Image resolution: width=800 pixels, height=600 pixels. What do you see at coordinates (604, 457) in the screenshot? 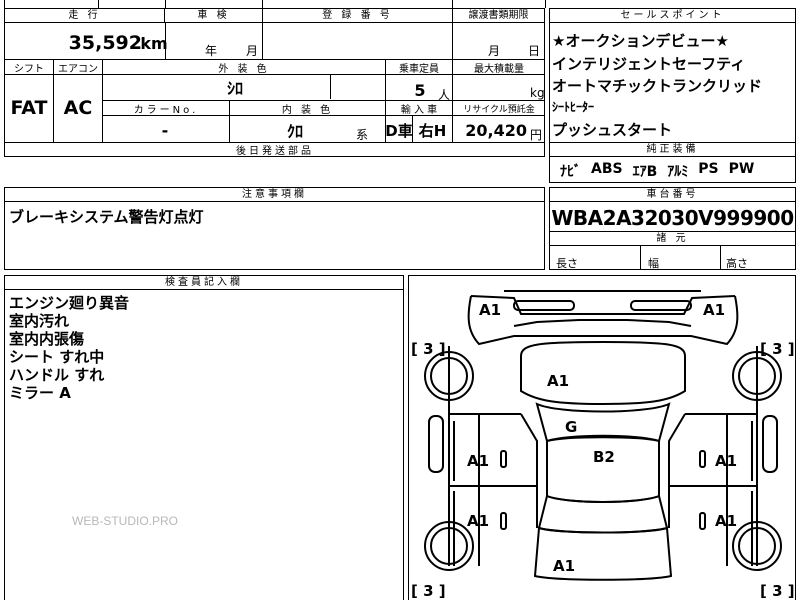
I see `damage-mark-roof: B2` at bounding box center [604, 457].